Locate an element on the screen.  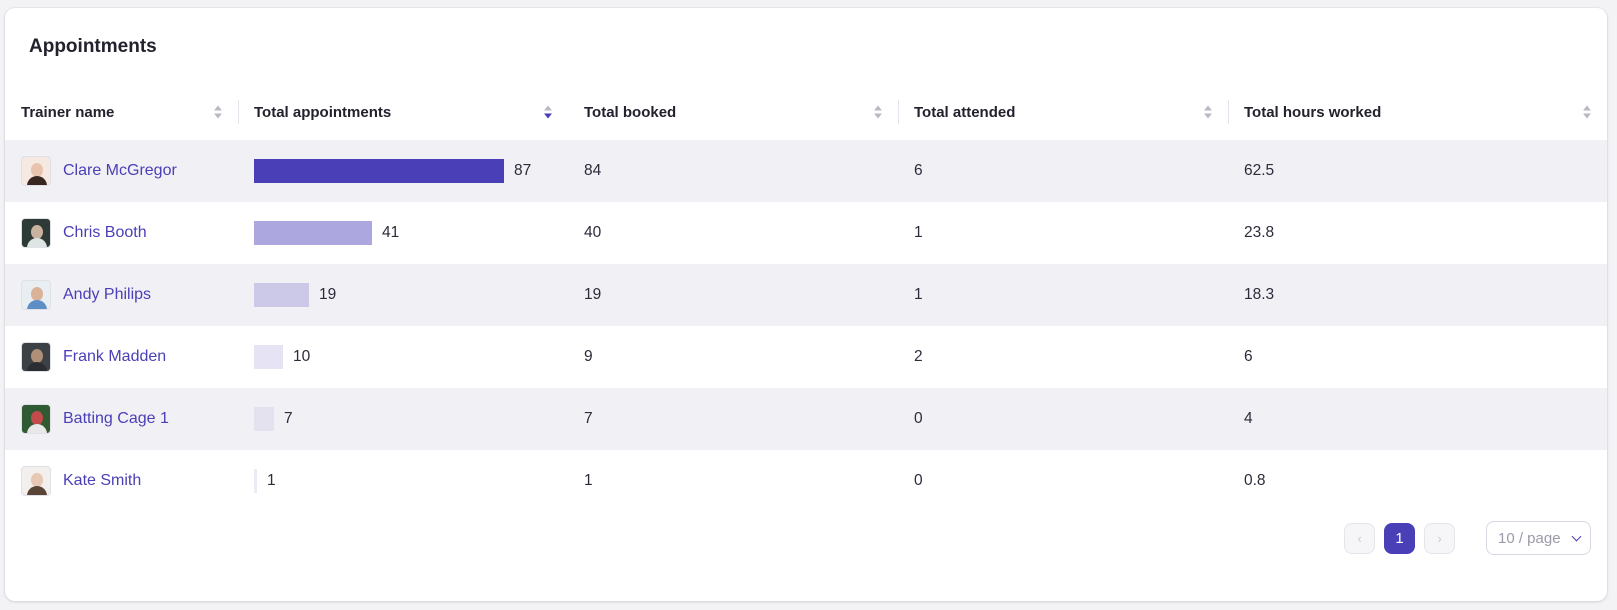
appointments-value: 10 is located at coordinates (302, 356).